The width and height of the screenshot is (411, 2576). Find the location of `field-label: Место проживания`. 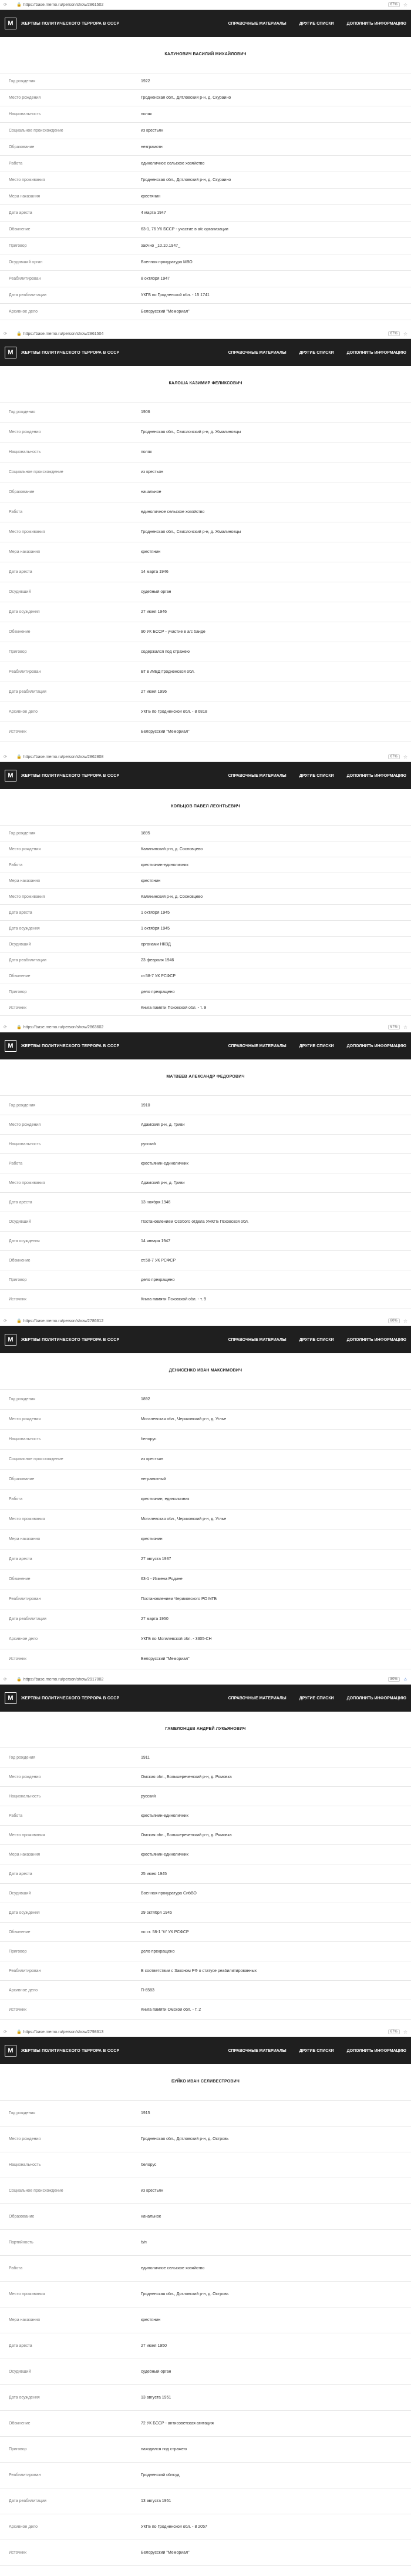

field-label: Место проживания is located at coordinates (27, 1835).